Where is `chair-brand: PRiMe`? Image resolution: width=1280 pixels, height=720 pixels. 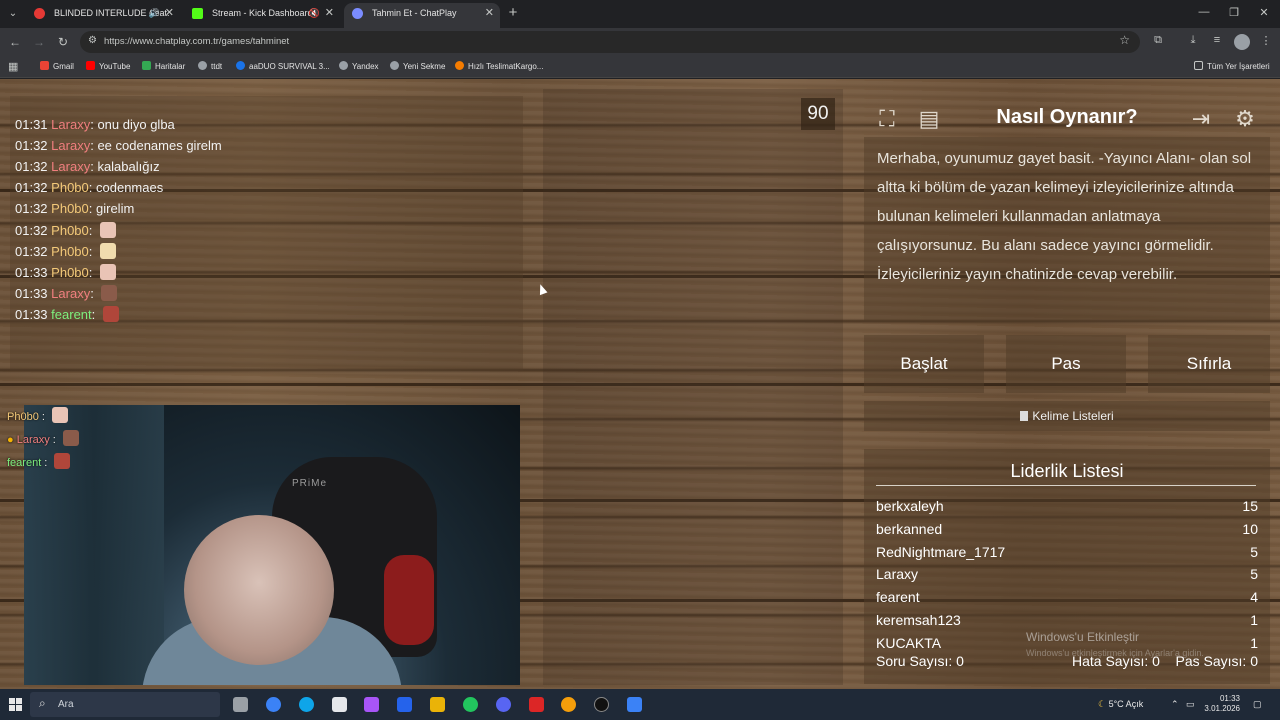
chair-brand: PRiMe is located at coordinates (310, 483).